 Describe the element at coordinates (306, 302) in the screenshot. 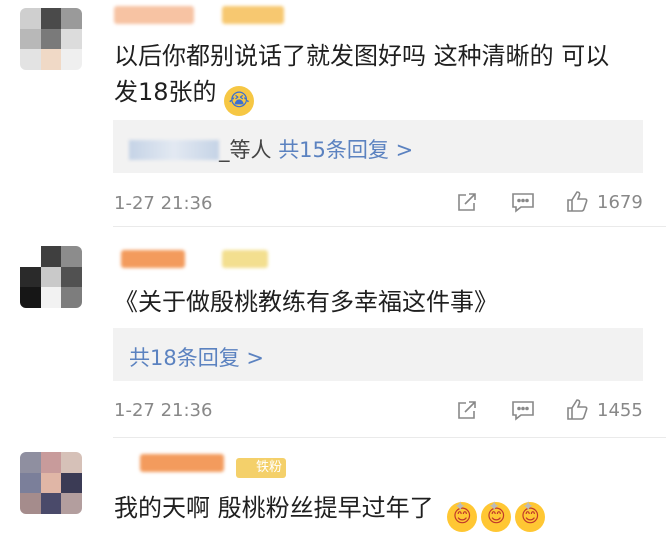

I see `comment-text: 《关于做殷桃教练有多幸福这件事》` at that location.